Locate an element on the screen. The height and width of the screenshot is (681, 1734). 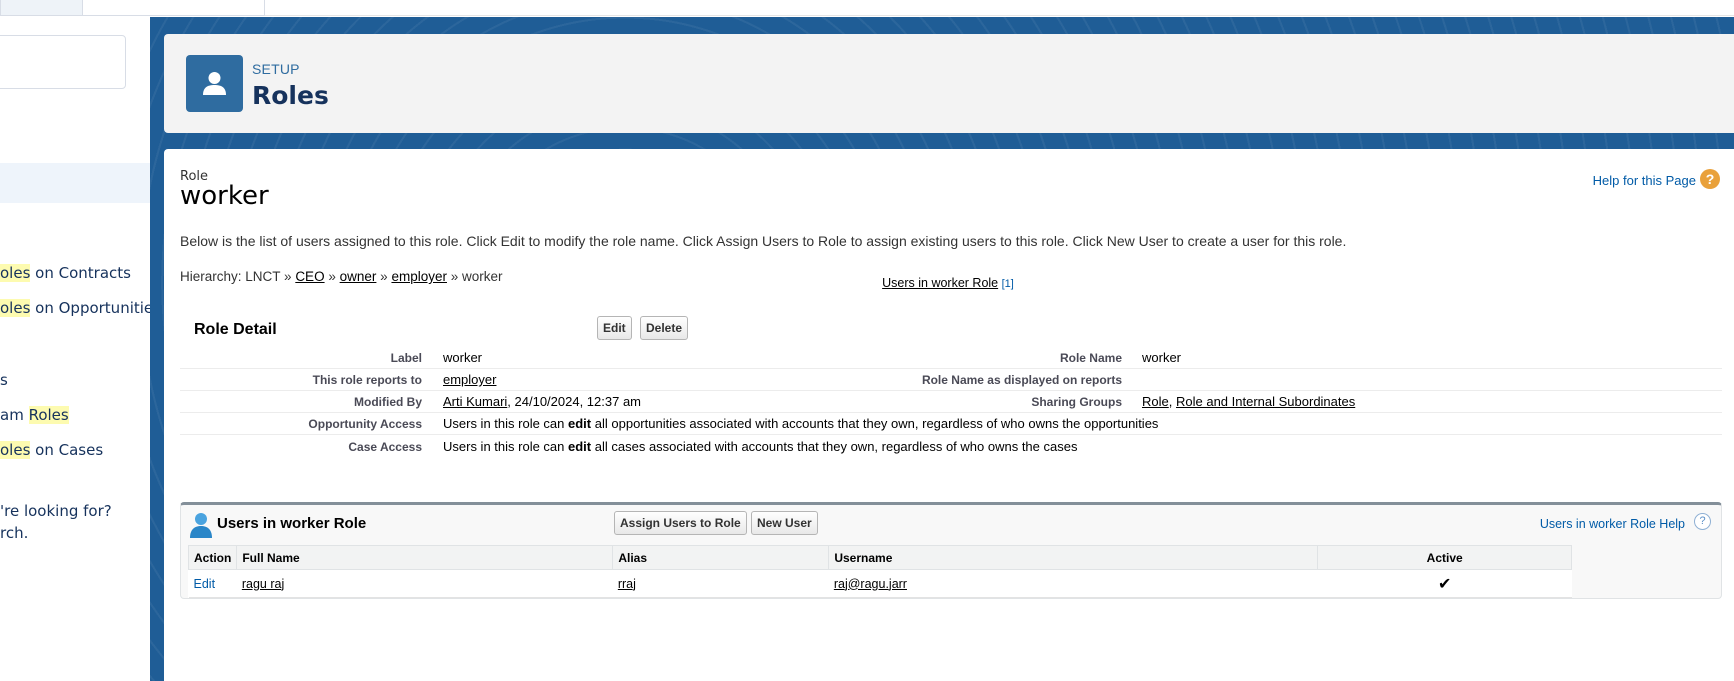
role-name-heading: worker is located at coordinates (224, 196).